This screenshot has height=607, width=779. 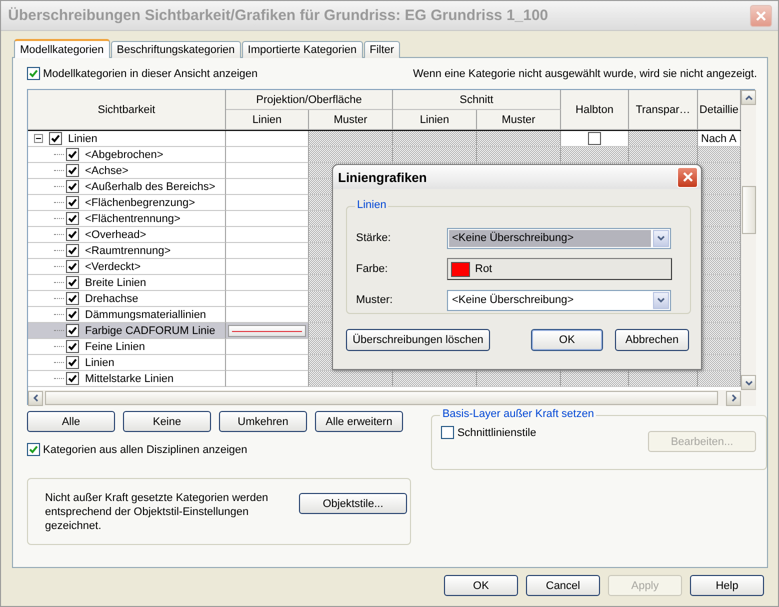 I want to click on category-name: Mittelstarke Linien, so click(x=129, y=378).